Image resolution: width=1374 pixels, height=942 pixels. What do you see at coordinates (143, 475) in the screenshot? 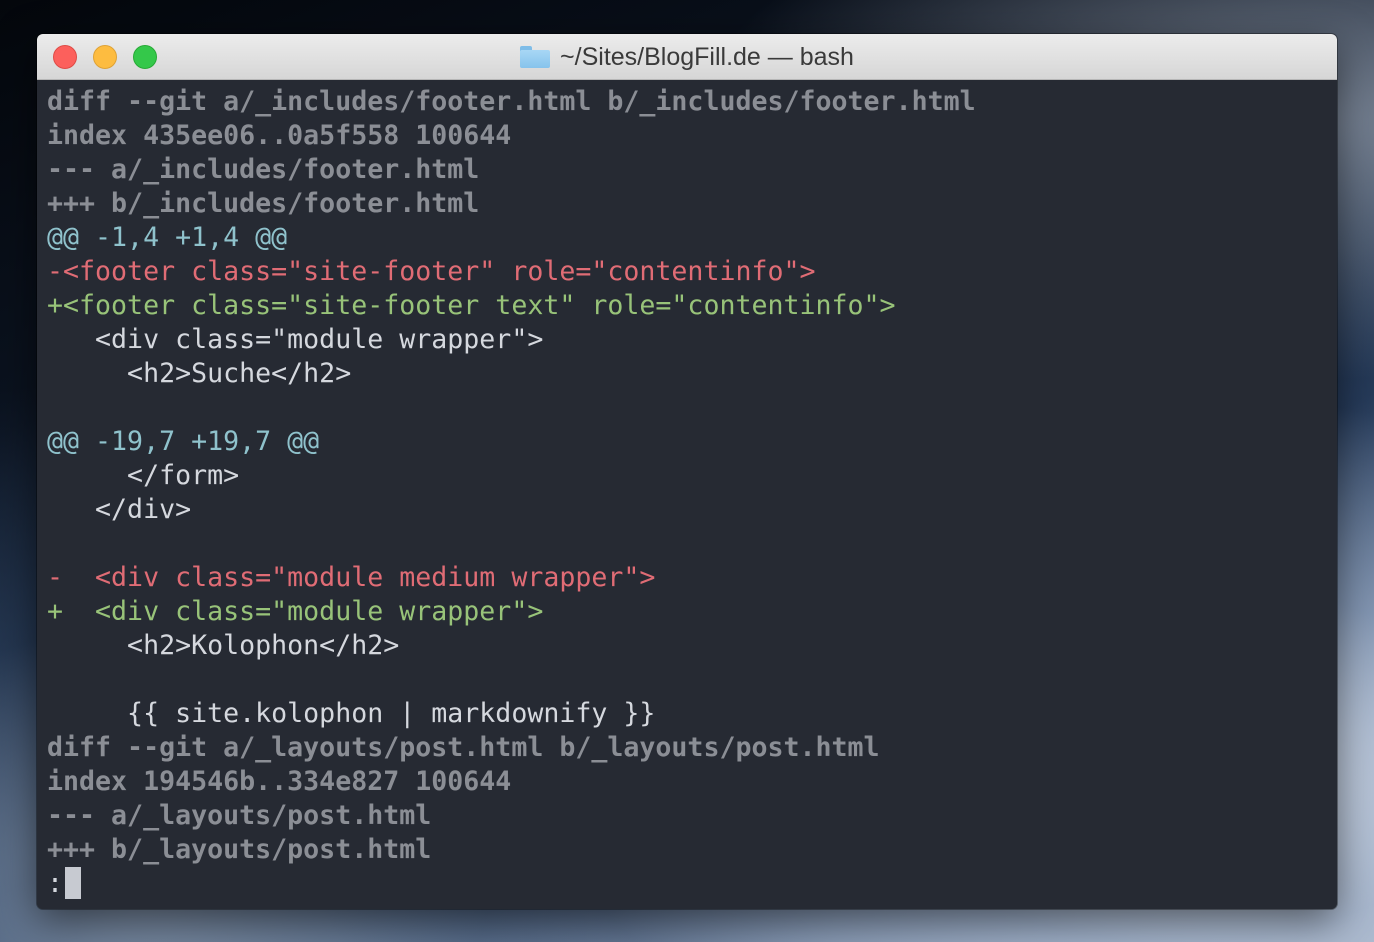
I see `diff-line-ctx: </form>` at bounding box center [143, 475].